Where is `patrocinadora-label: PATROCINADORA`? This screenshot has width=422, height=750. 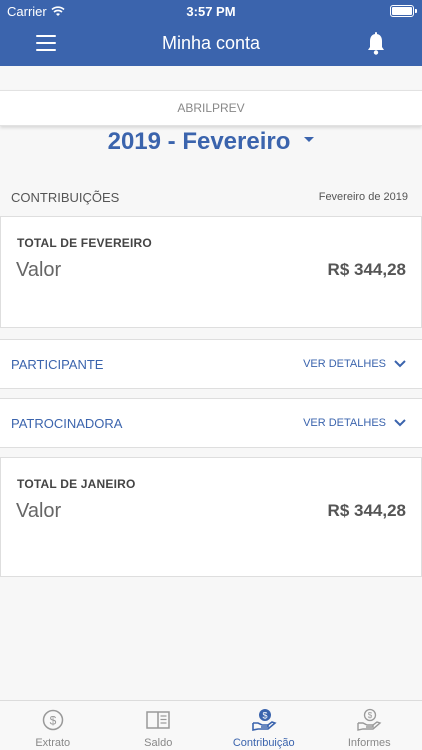
patrocinadora-label: PATROCINADORA is located at coordinates (67, 423).